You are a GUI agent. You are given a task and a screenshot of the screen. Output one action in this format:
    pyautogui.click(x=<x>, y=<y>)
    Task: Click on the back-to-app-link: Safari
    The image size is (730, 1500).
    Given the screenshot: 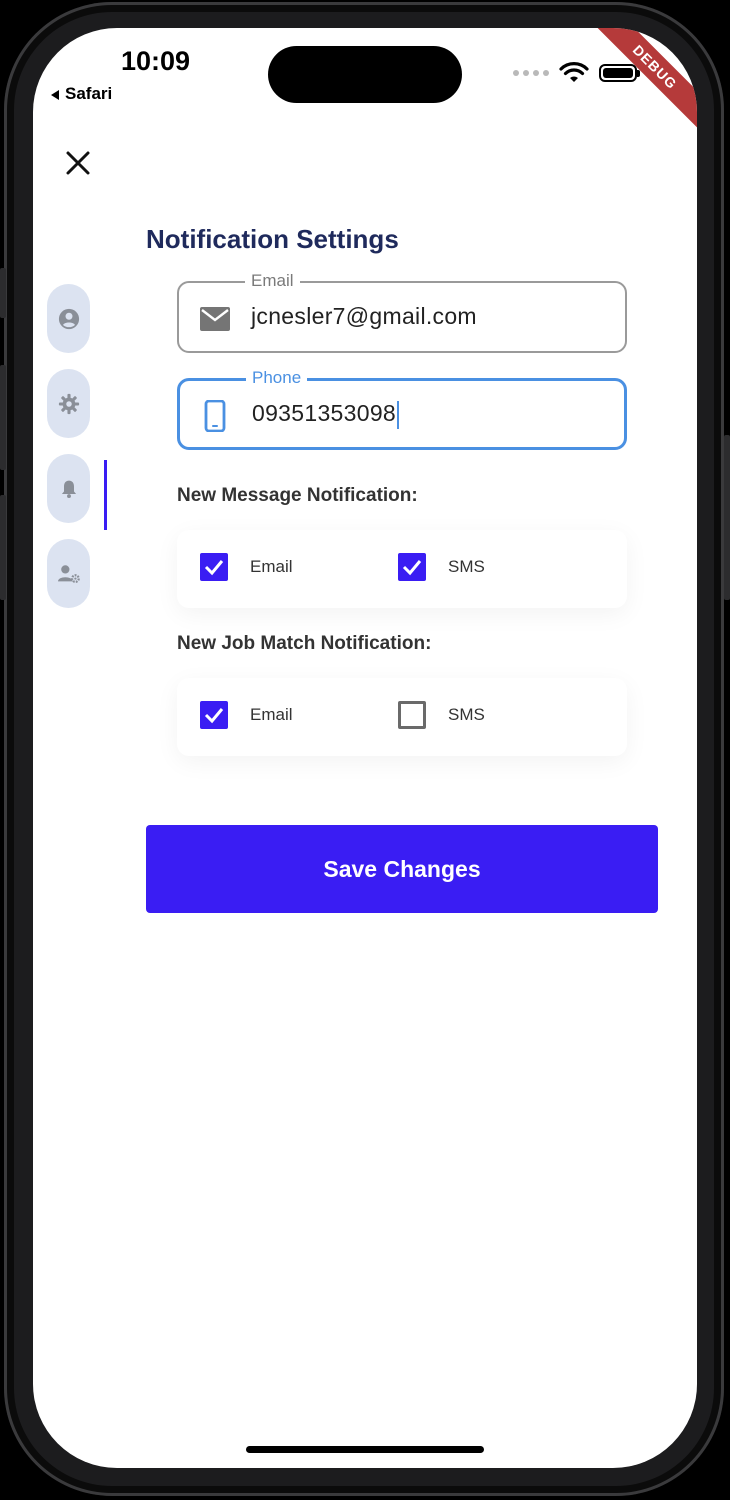 What is the action you would take?
    pyautogui.click(x=81, y=94)
    